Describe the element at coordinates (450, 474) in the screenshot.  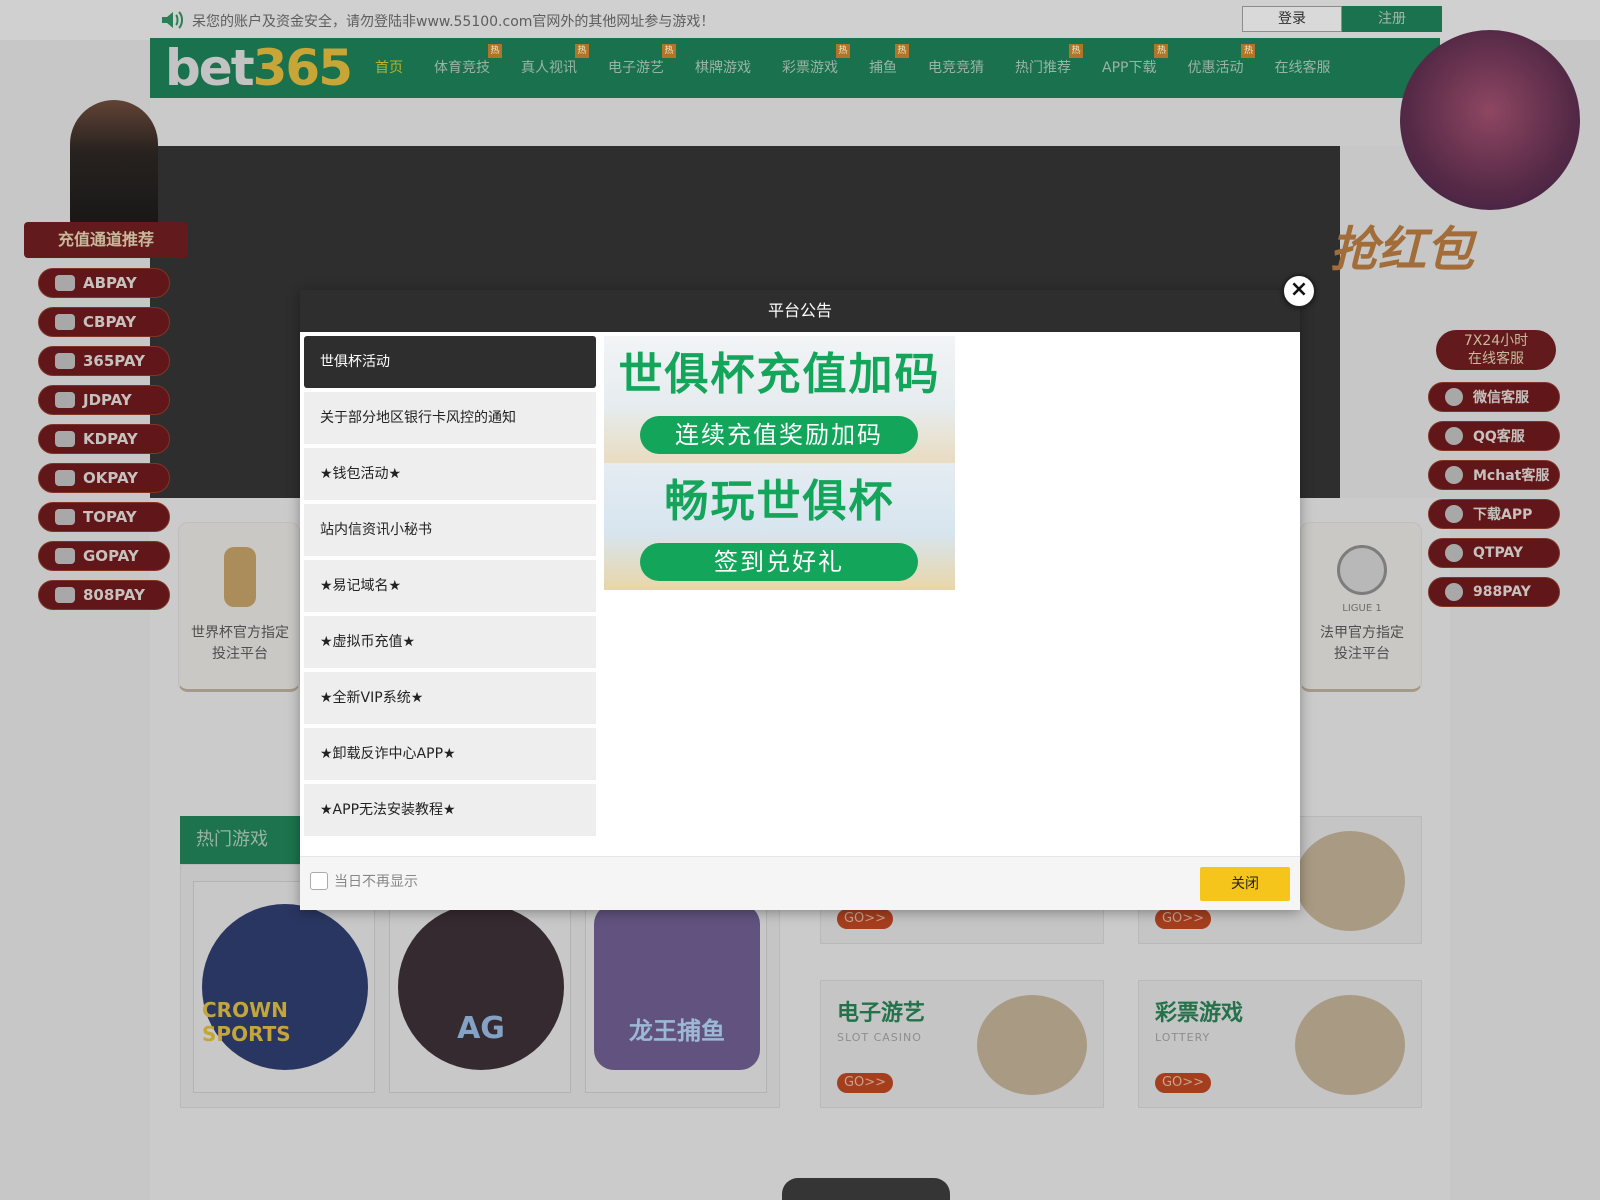
I see `announcement-tab: ★钱包活动★` at that location.